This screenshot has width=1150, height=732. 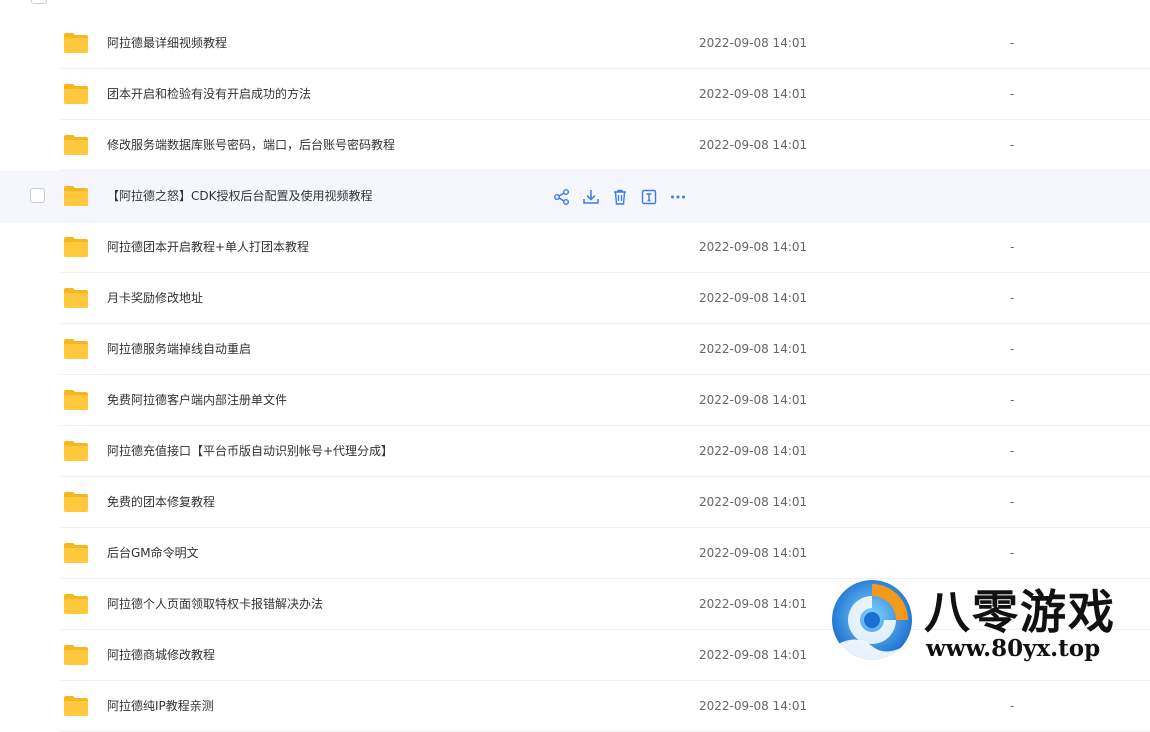 I want to click on file-name: 免费的团本修复教程, so click(x=161, y=502).